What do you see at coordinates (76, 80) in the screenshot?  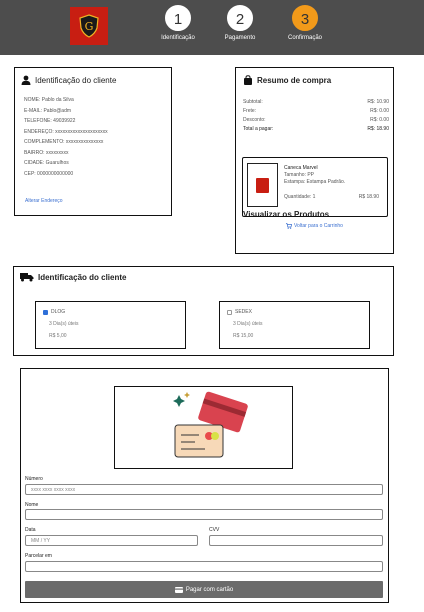 I see `client-title-text: Identificação do cliente` at bounding box center [76, 80].